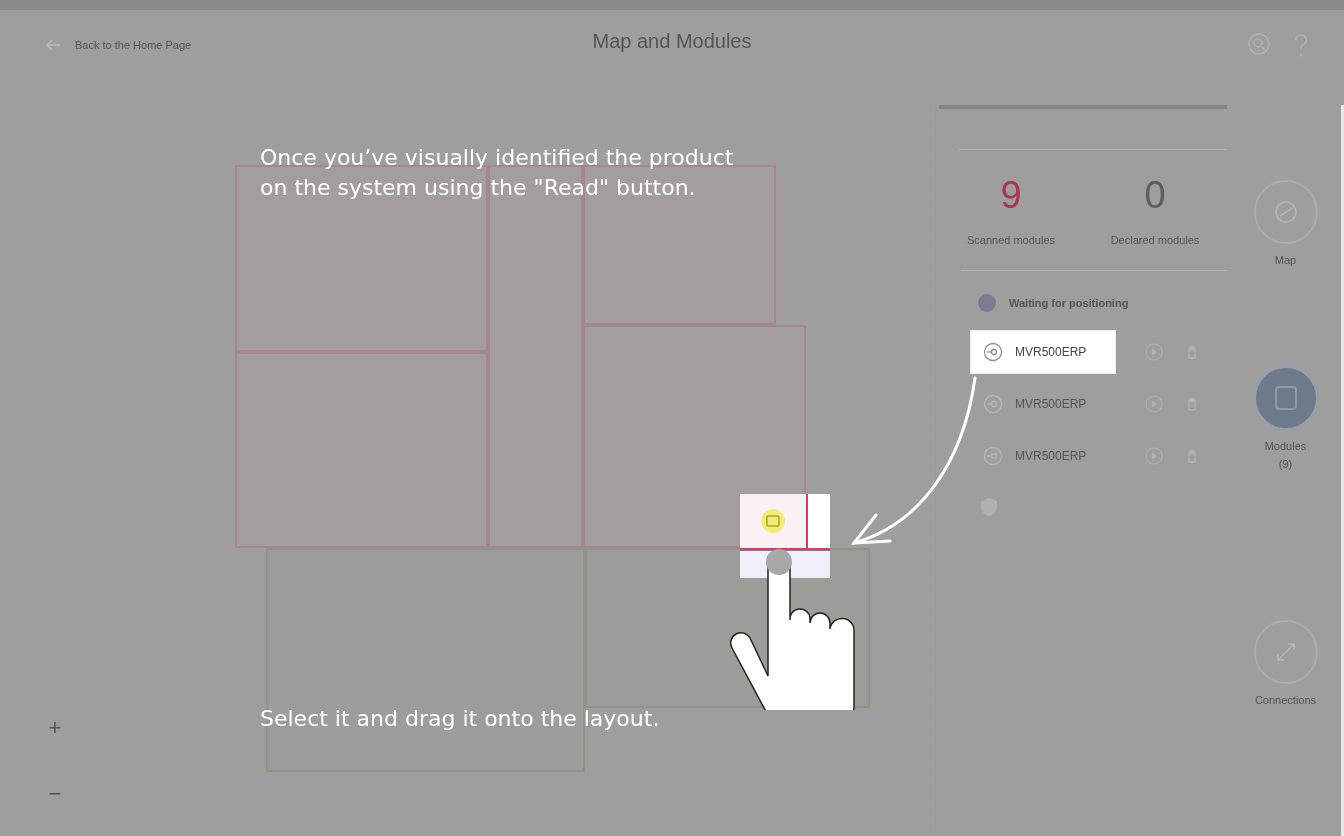  I want to click on count-label: Declared modules, so click(1155, 240).